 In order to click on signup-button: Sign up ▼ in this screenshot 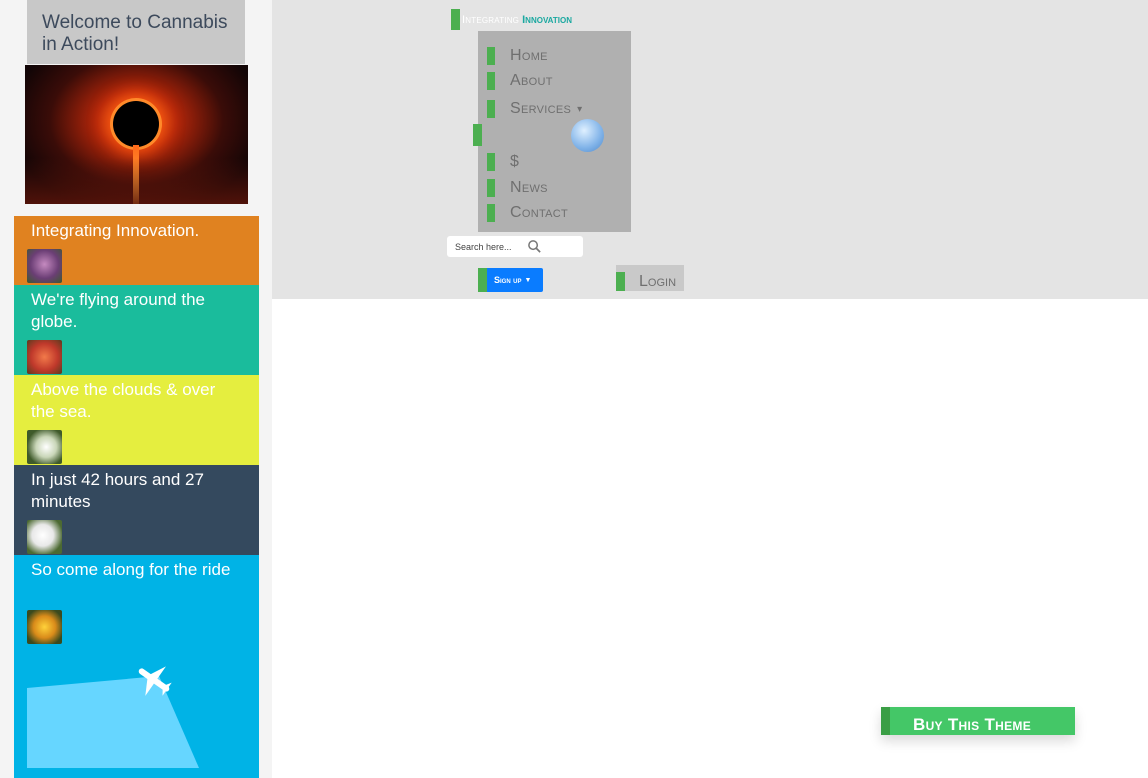, I will do `click(510, 280)`.